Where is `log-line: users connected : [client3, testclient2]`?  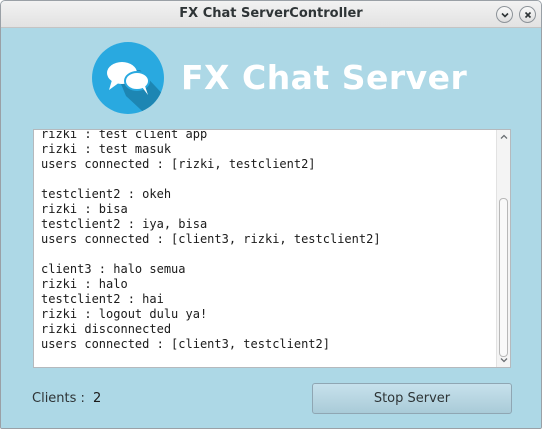 log-line: users connected : [client3, testclient2] is located at coordinates (185, 344).